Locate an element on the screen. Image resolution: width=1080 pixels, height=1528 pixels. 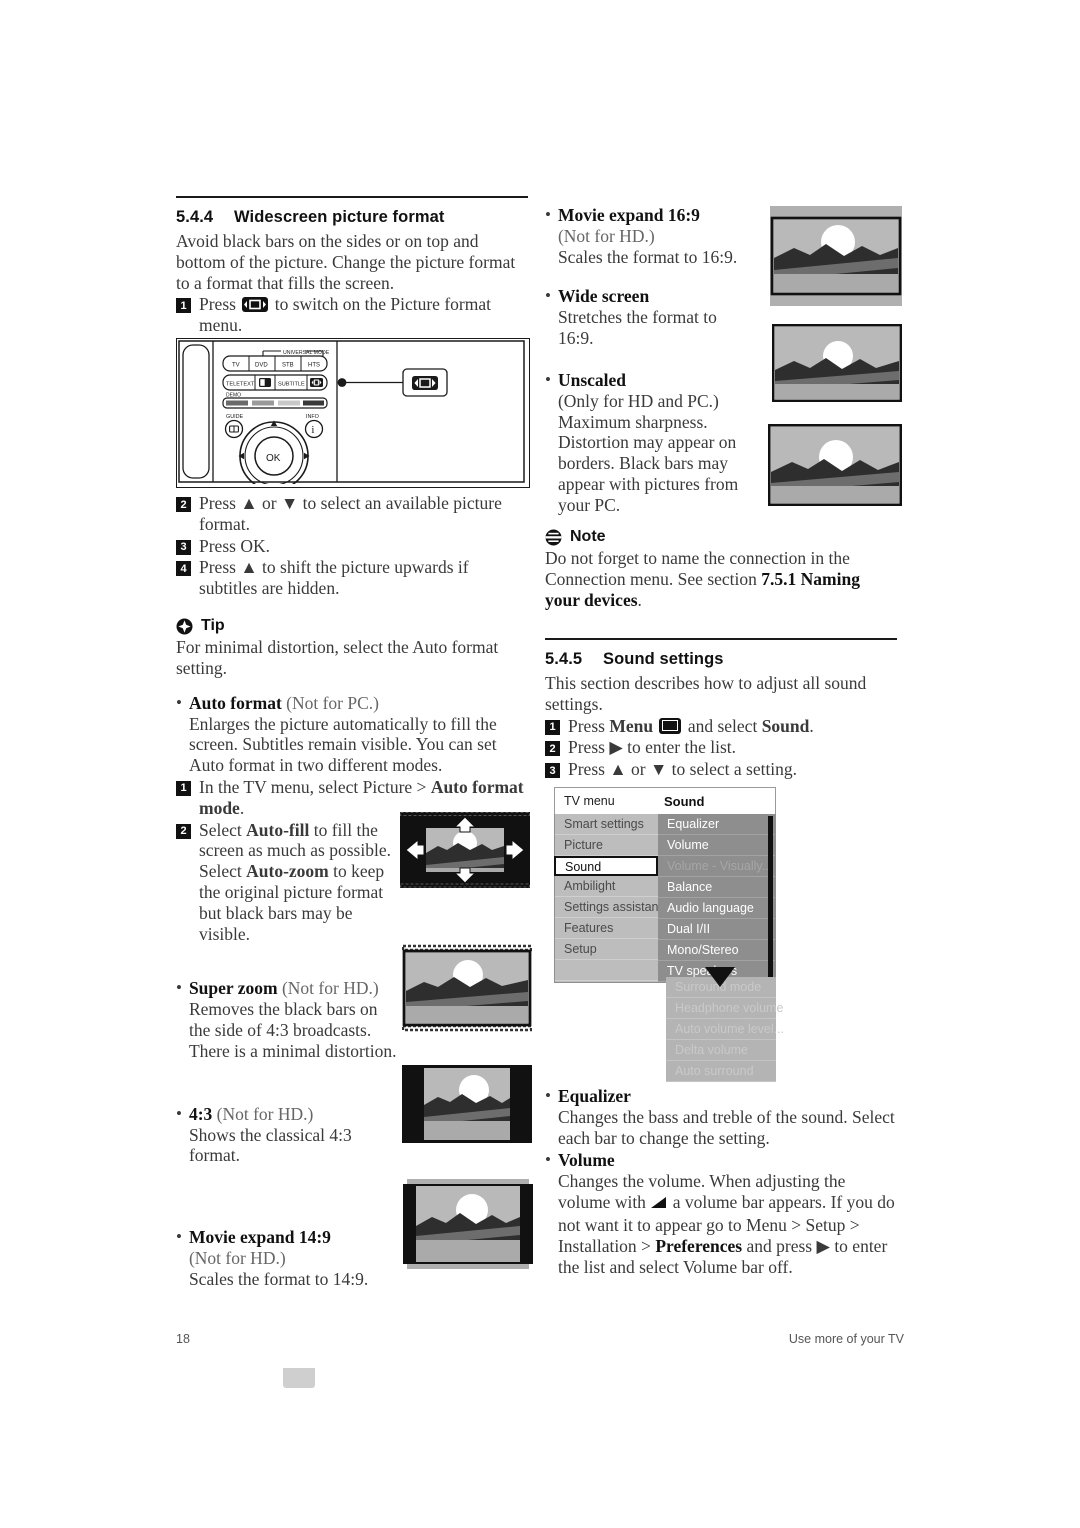
step-text-before: Press is located at coordinates (217, 304).